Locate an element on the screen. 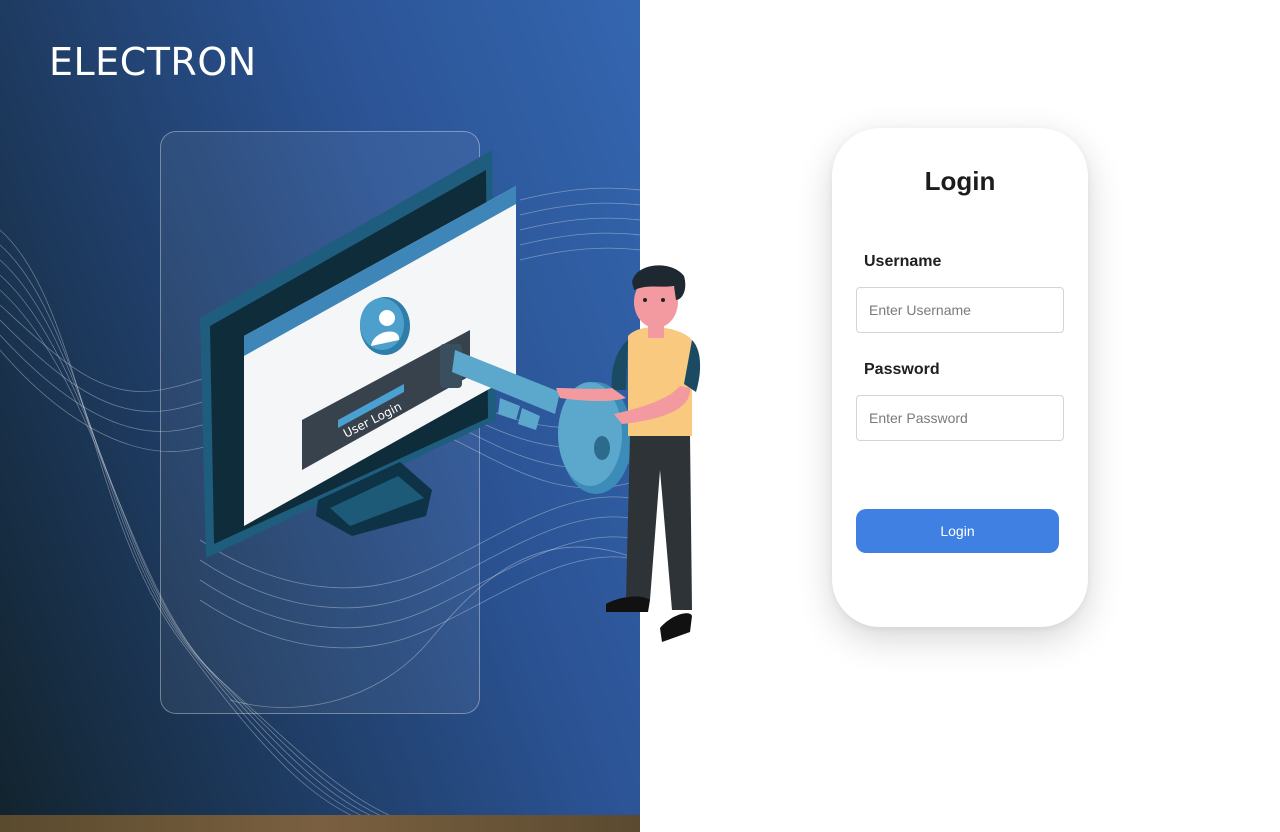 The image size is (1280, 832). user-avatar-icon is located at coordinates (385, 326).